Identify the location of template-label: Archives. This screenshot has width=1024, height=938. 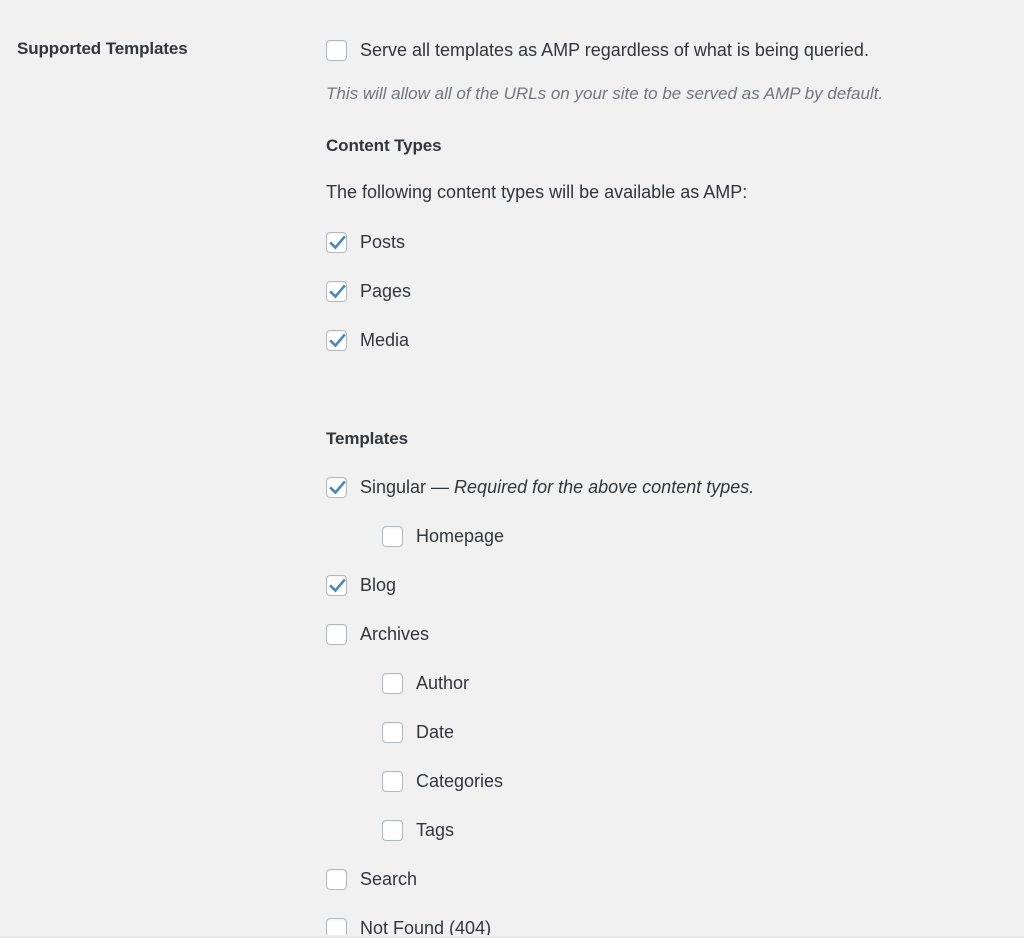
(395, 634).